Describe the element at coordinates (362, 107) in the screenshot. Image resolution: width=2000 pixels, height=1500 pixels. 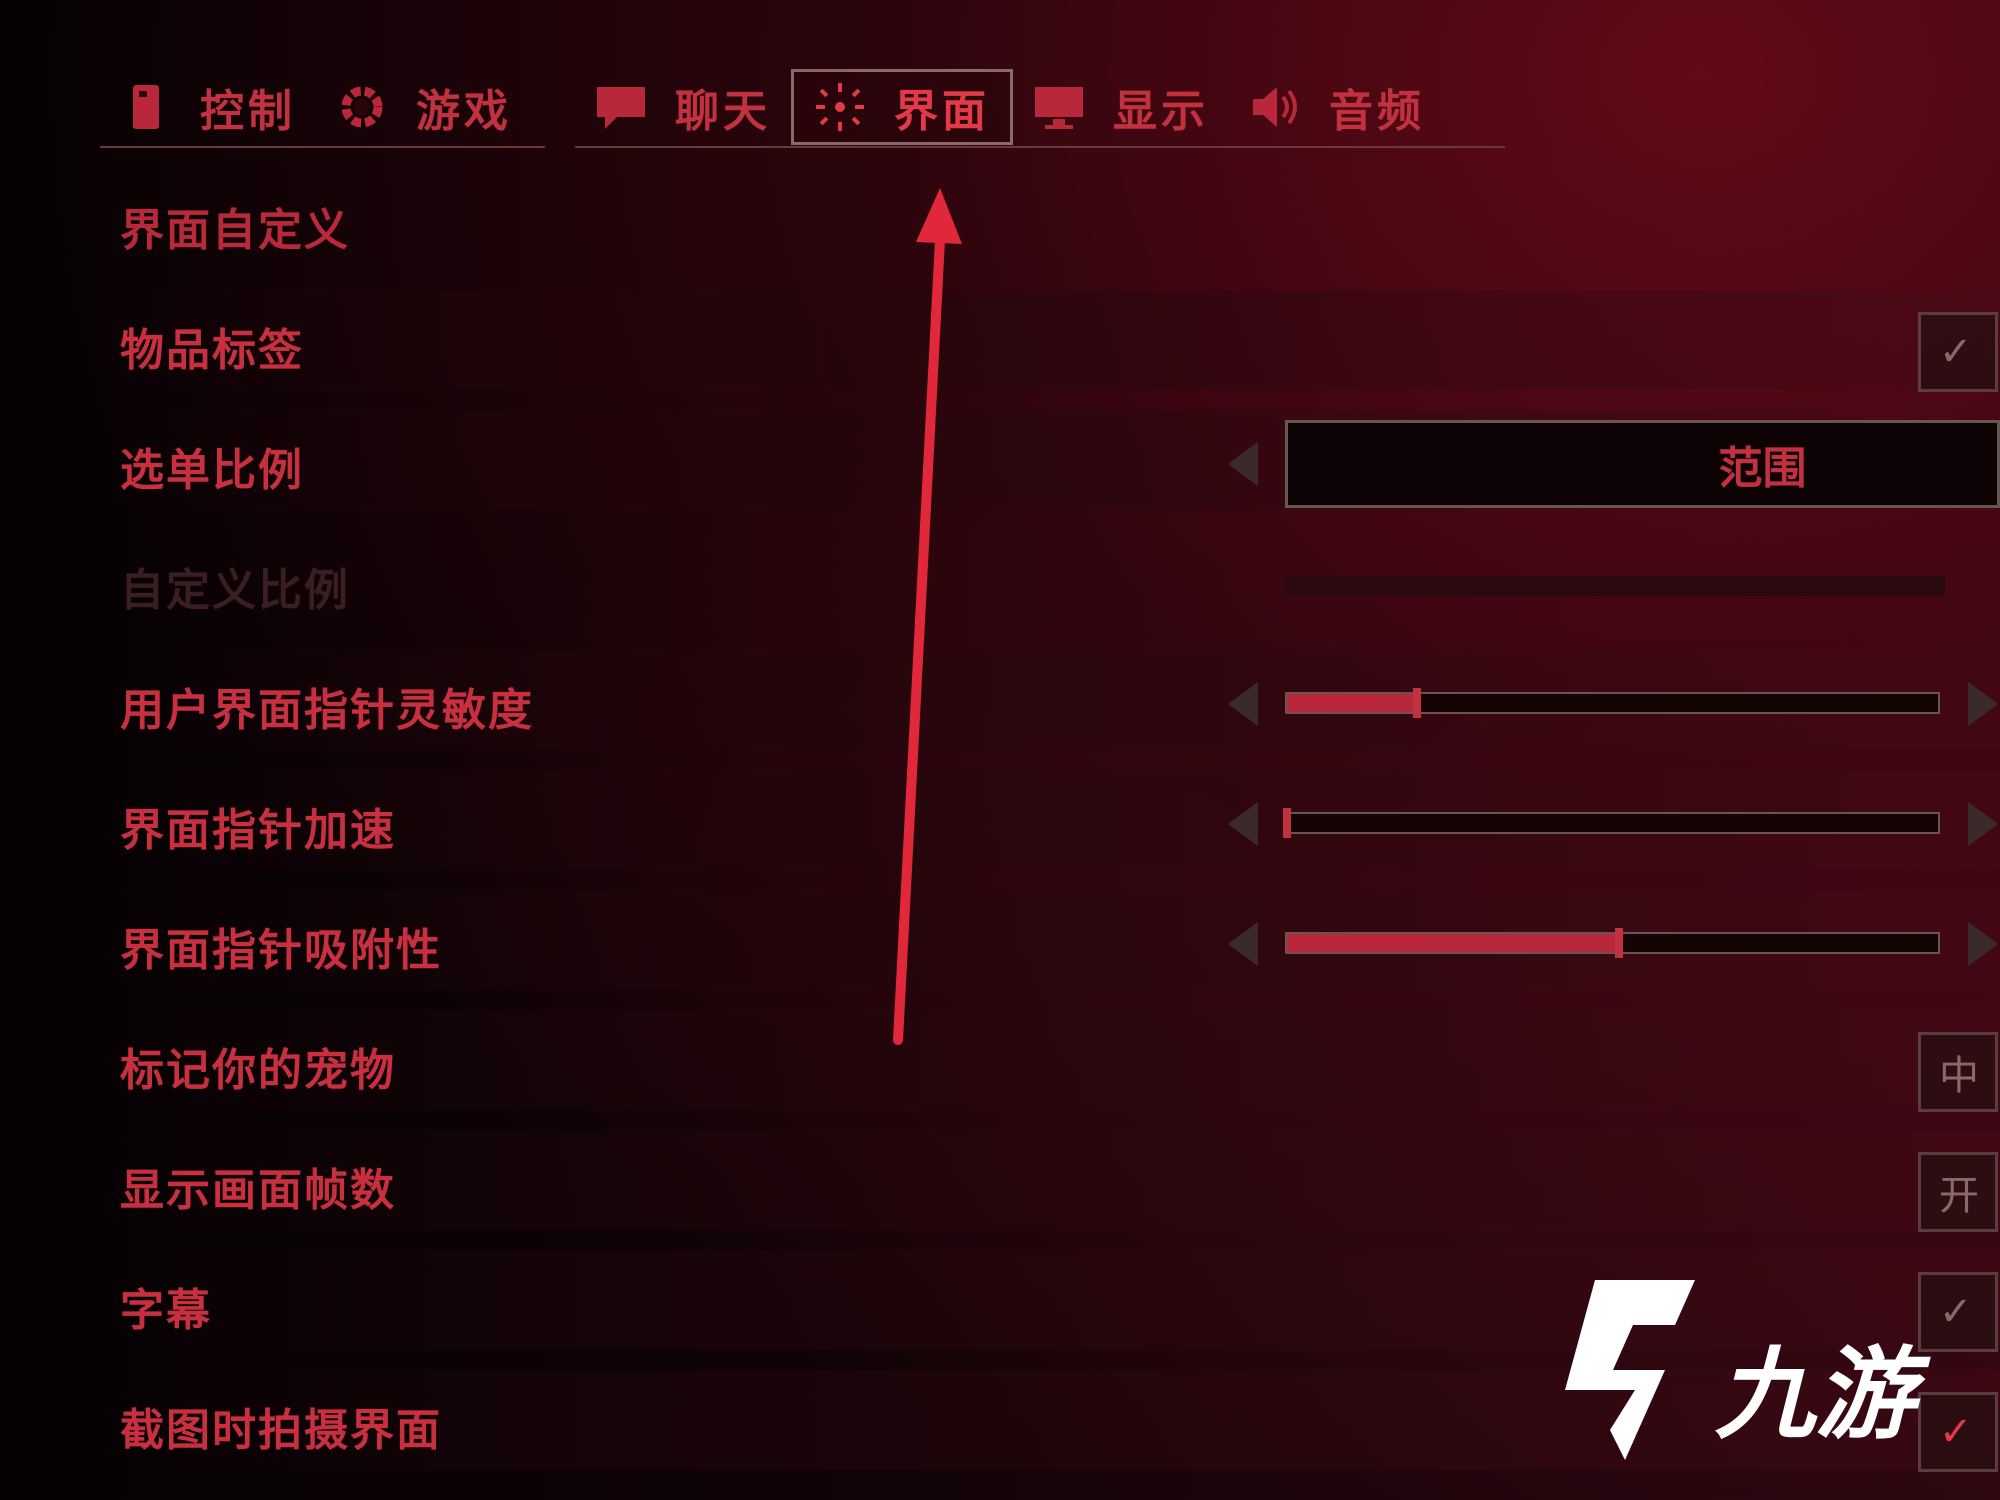
I see `gear-icon` at that location.